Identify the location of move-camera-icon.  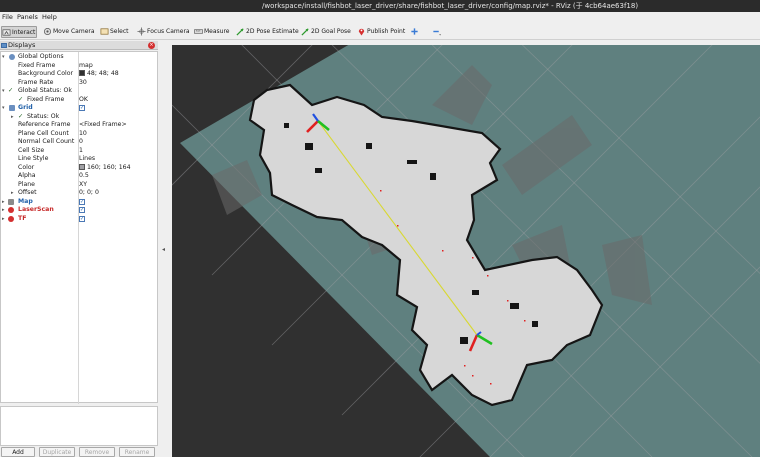
(47, 31).